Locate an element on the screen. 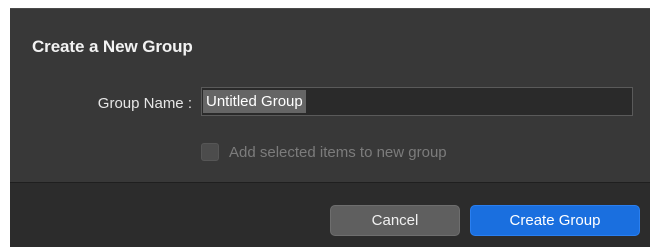  create-group-button: Create Group is located at coordinates (555, 220).